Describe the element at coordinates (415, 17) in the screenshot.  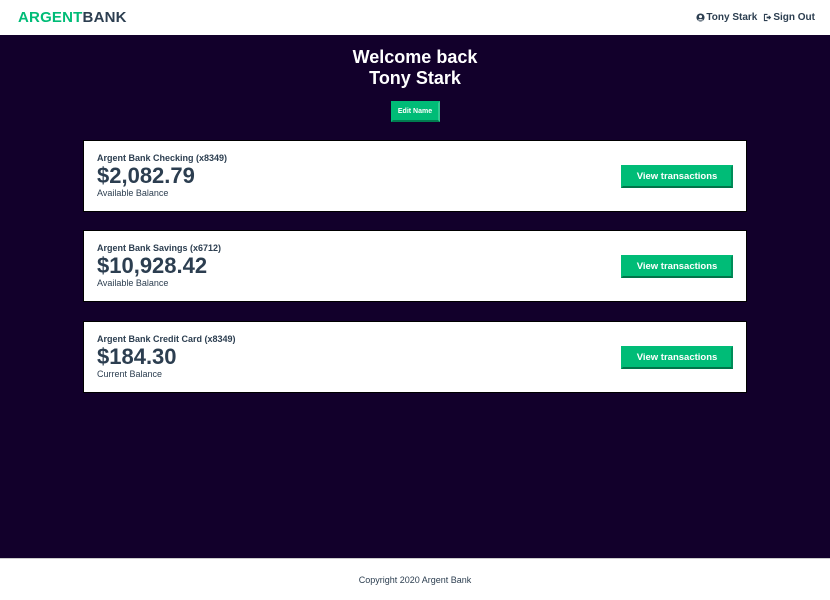
I see `main-nav: ARGENT BANK Tony Stark Sign Out` at that location.